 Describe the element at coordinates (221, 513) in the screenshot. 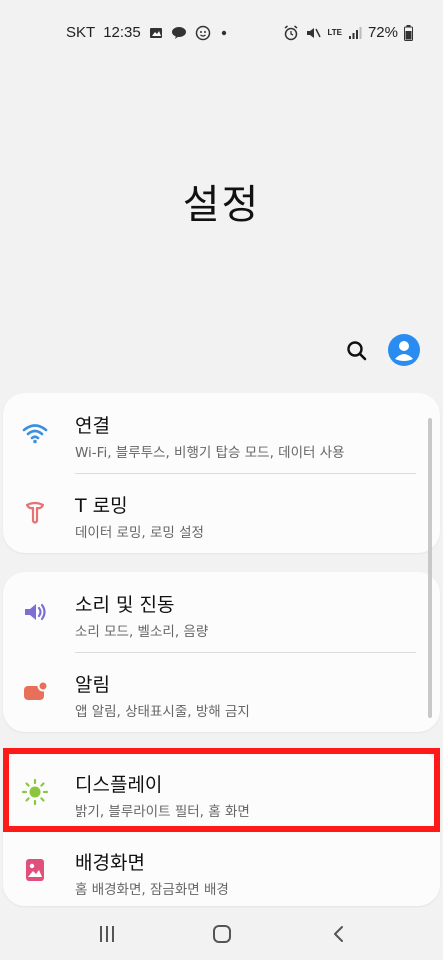

I see `settings-item-t-roaming: T 로밍 데이터 로밍, 로밍 설정` at that location.